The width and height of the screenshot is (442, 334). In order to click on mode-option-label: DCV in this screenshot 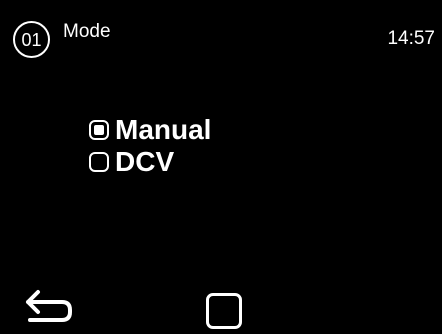, I will do `click(145, 161)`.